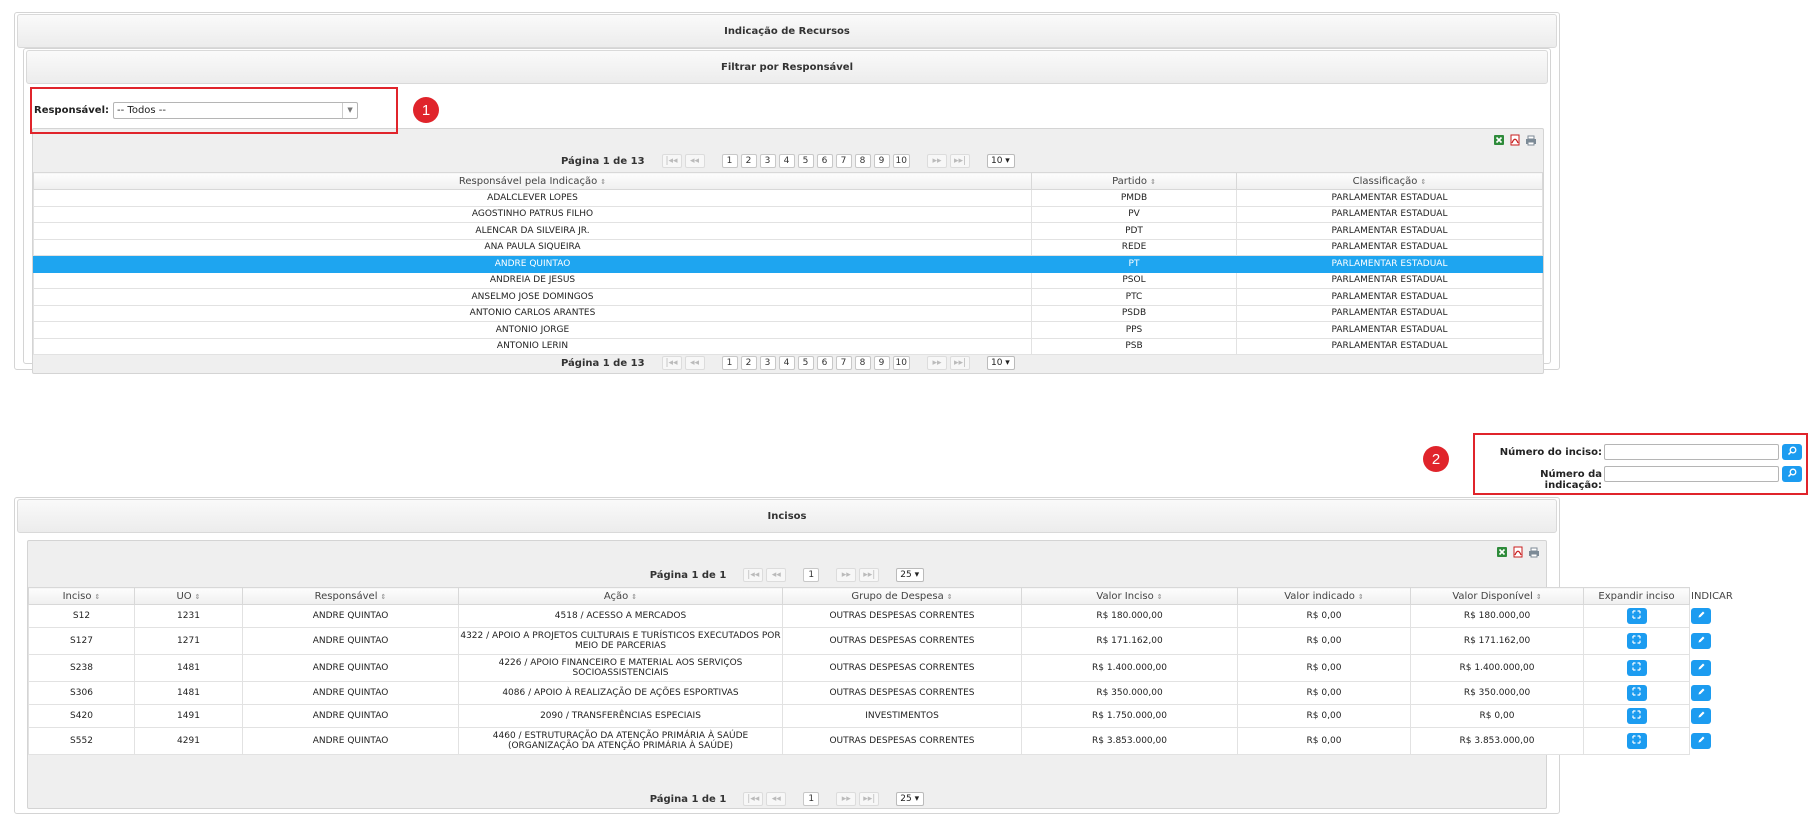 This screenshot has width=1817, height=815. What do you see at coordinates (902, 596) in the screenshot?
I see `column-header: Grupo de Despesa ⇕` at bounding box center [902, 596].